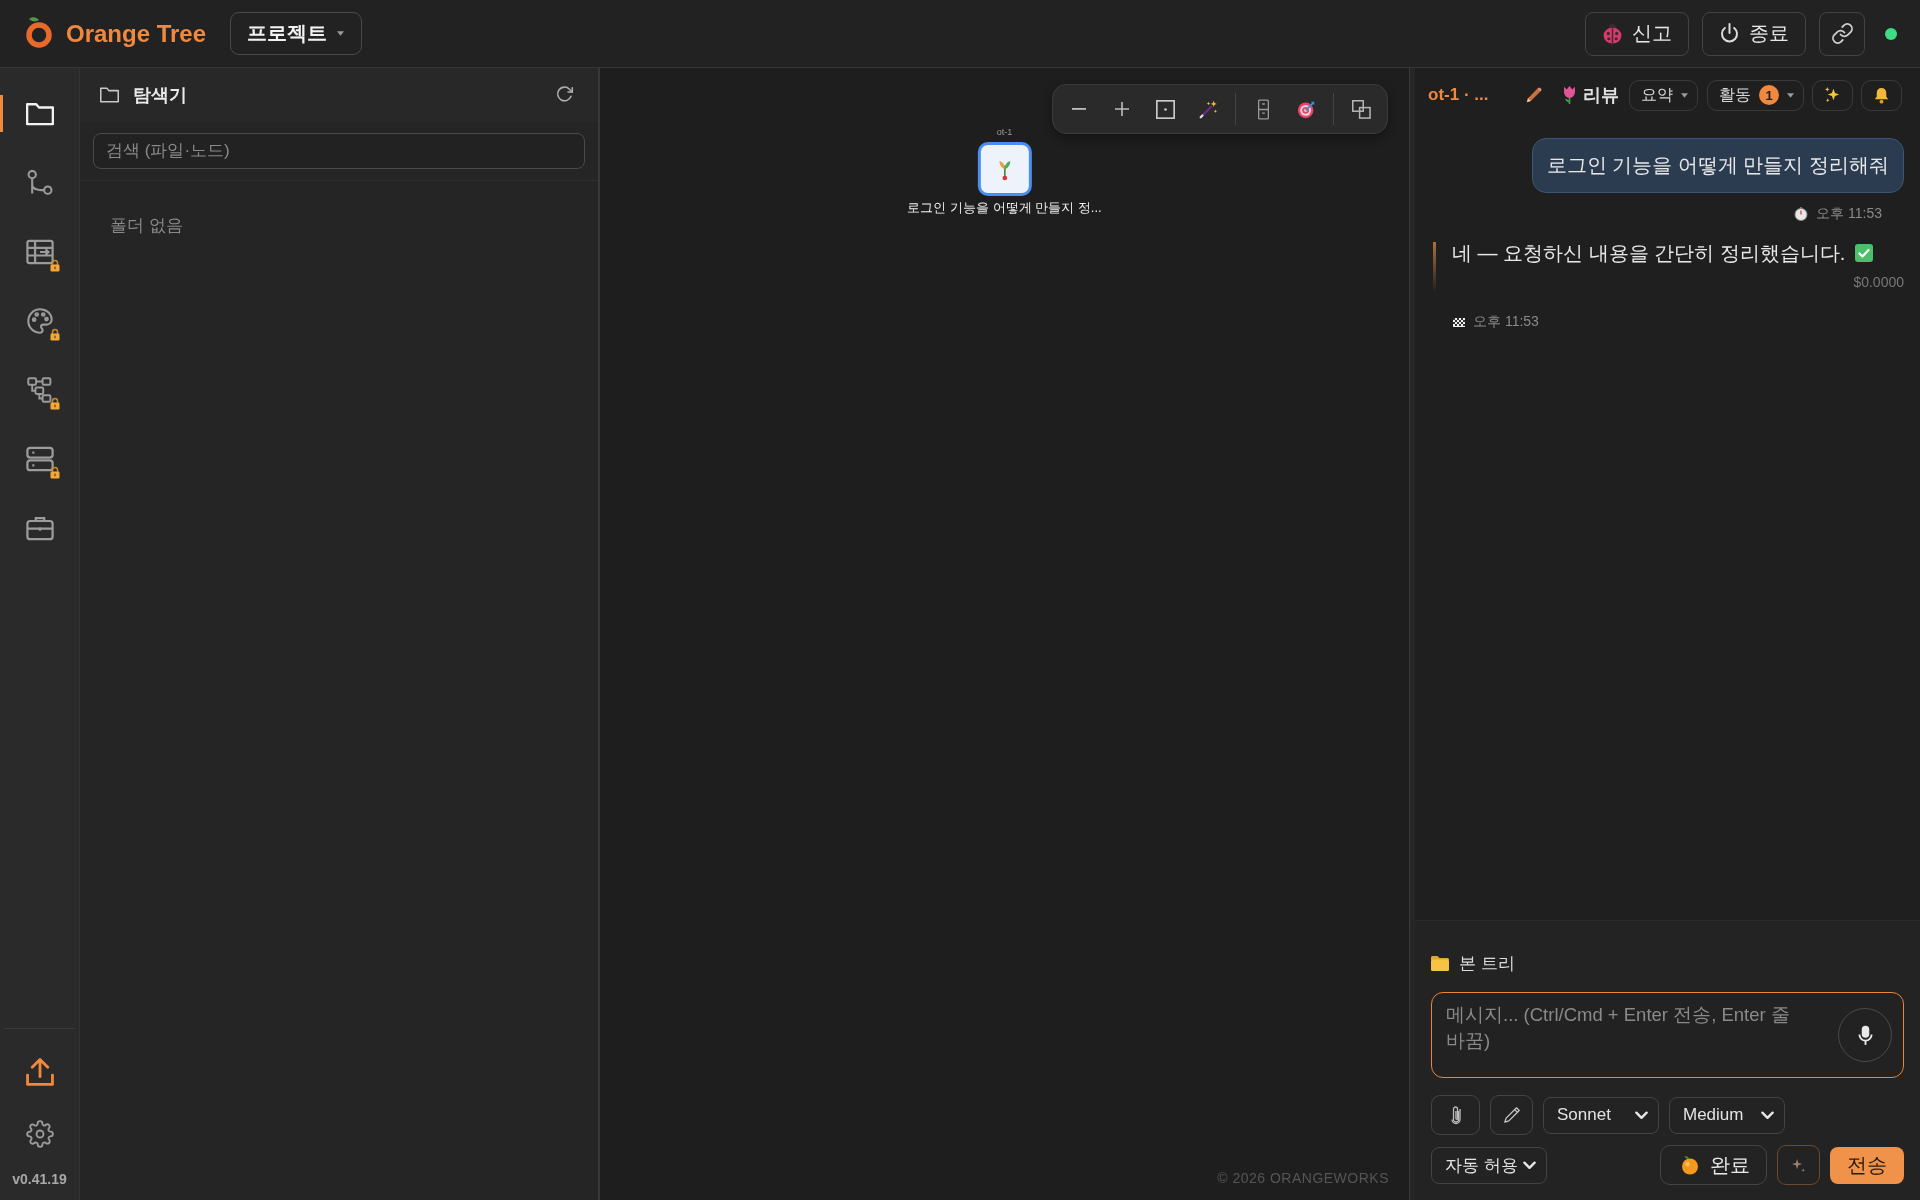  I want to click on tulip-icon, so click(1569, 95).